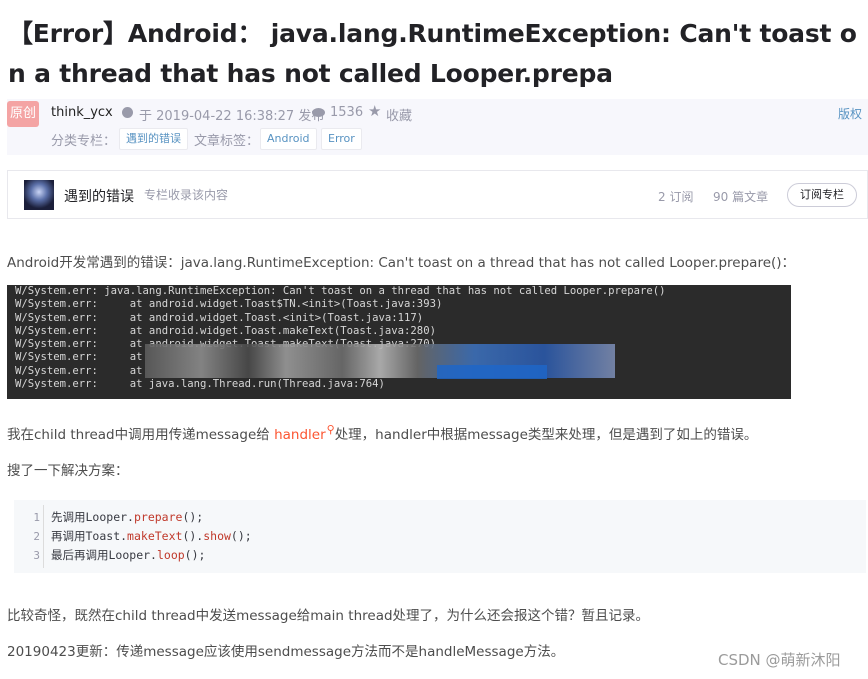 Image resolution: width=868 pixels, height=679 pixels. What do you see at coordinates (82, 112) in the screenshot?
I see `author-link: think_ycx` at bounding box center [82, 112].